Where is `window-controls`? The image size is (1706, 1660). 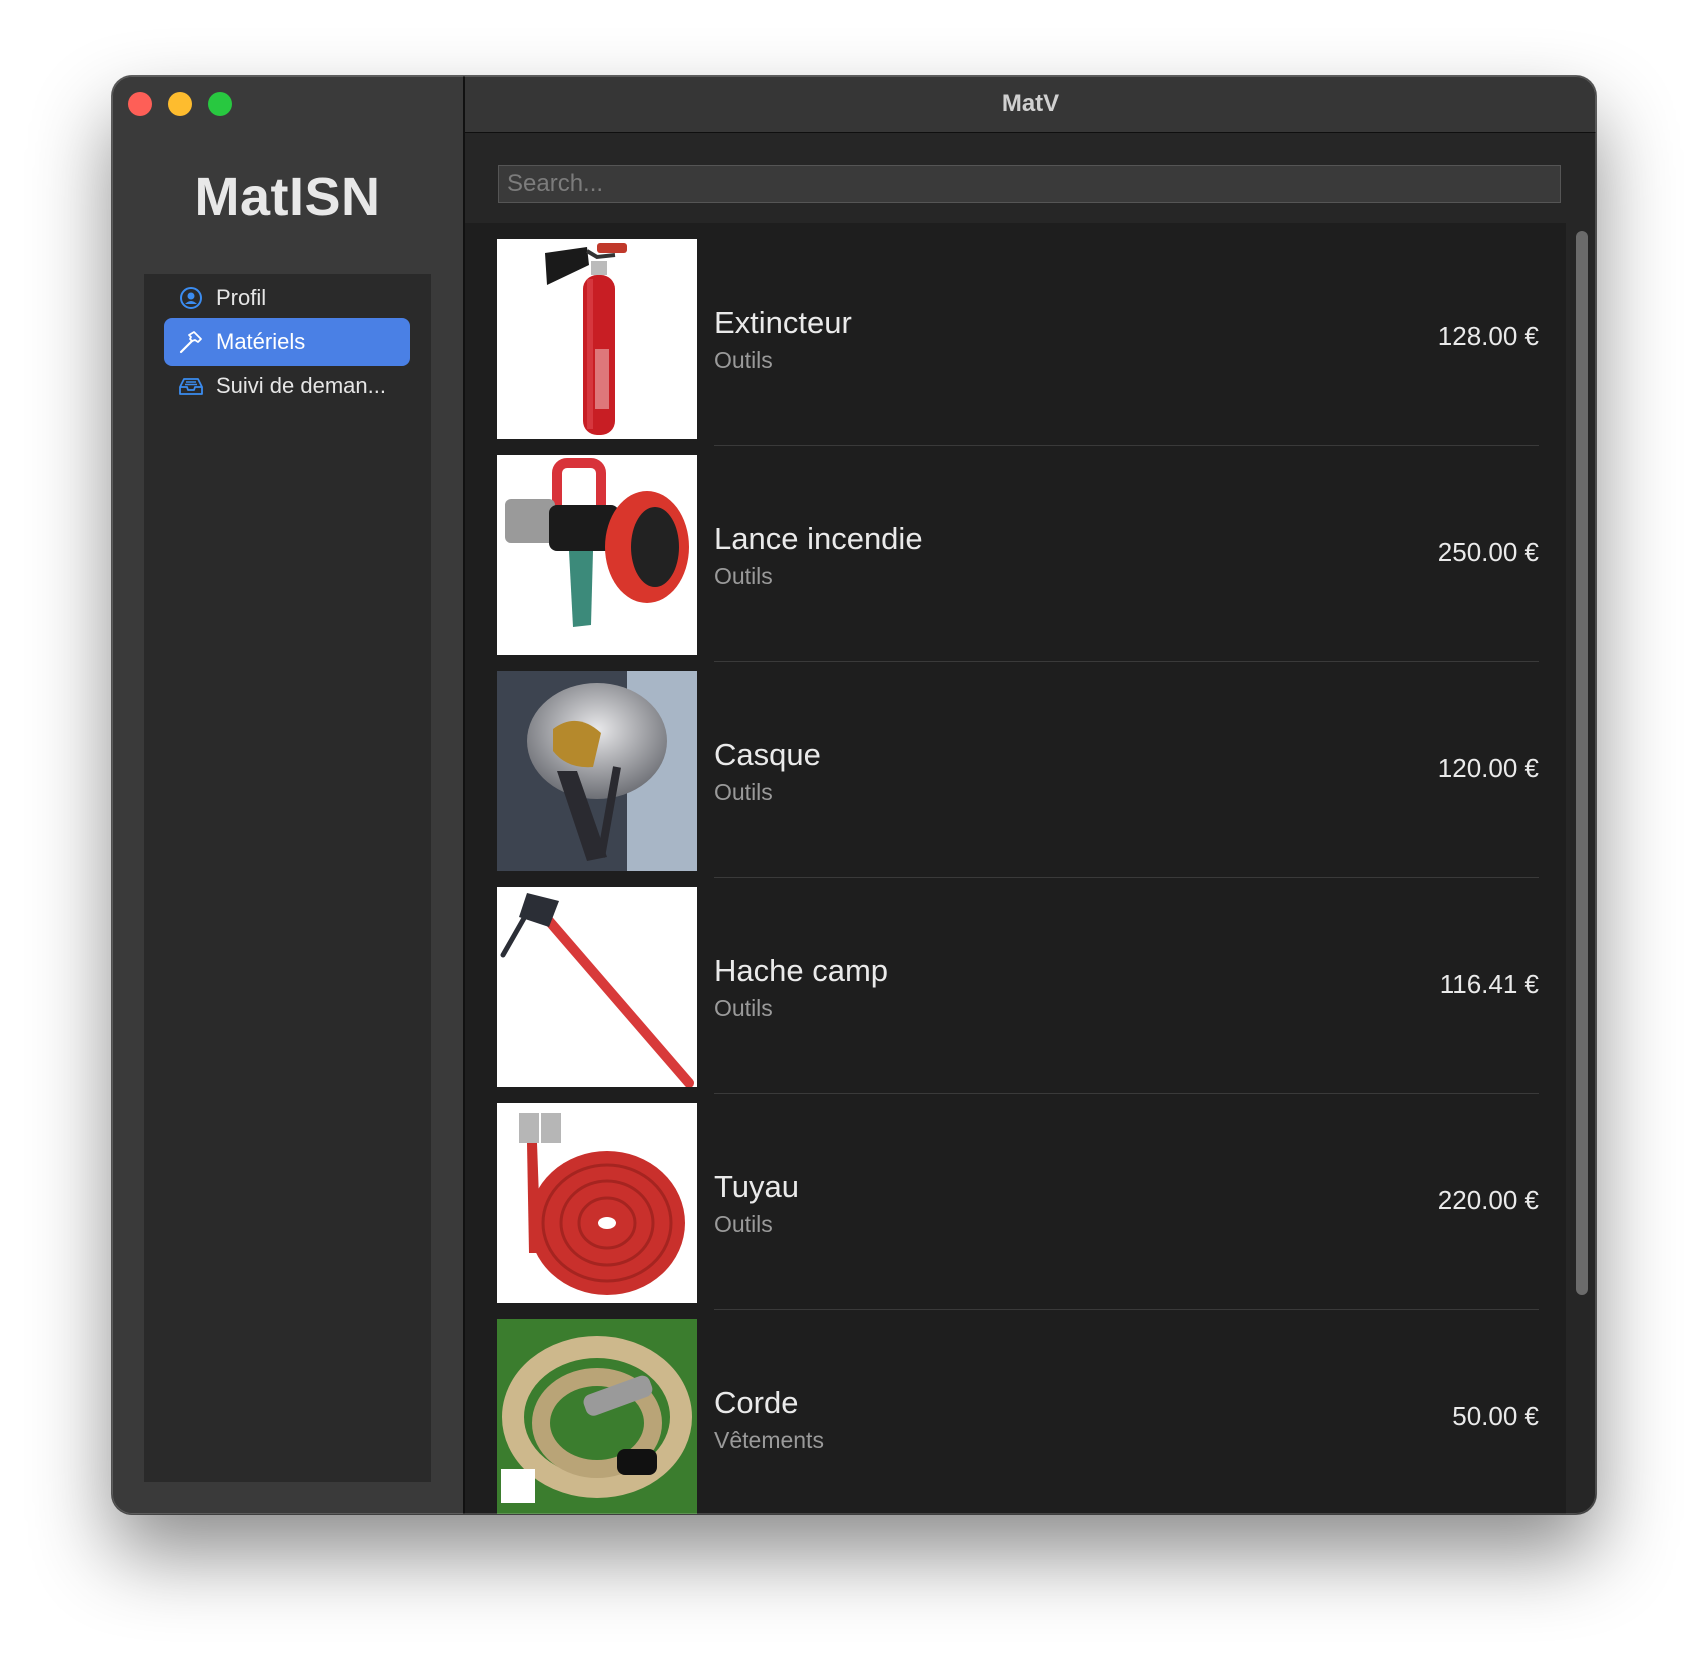 window-controls is located at coordinates (180, 104).